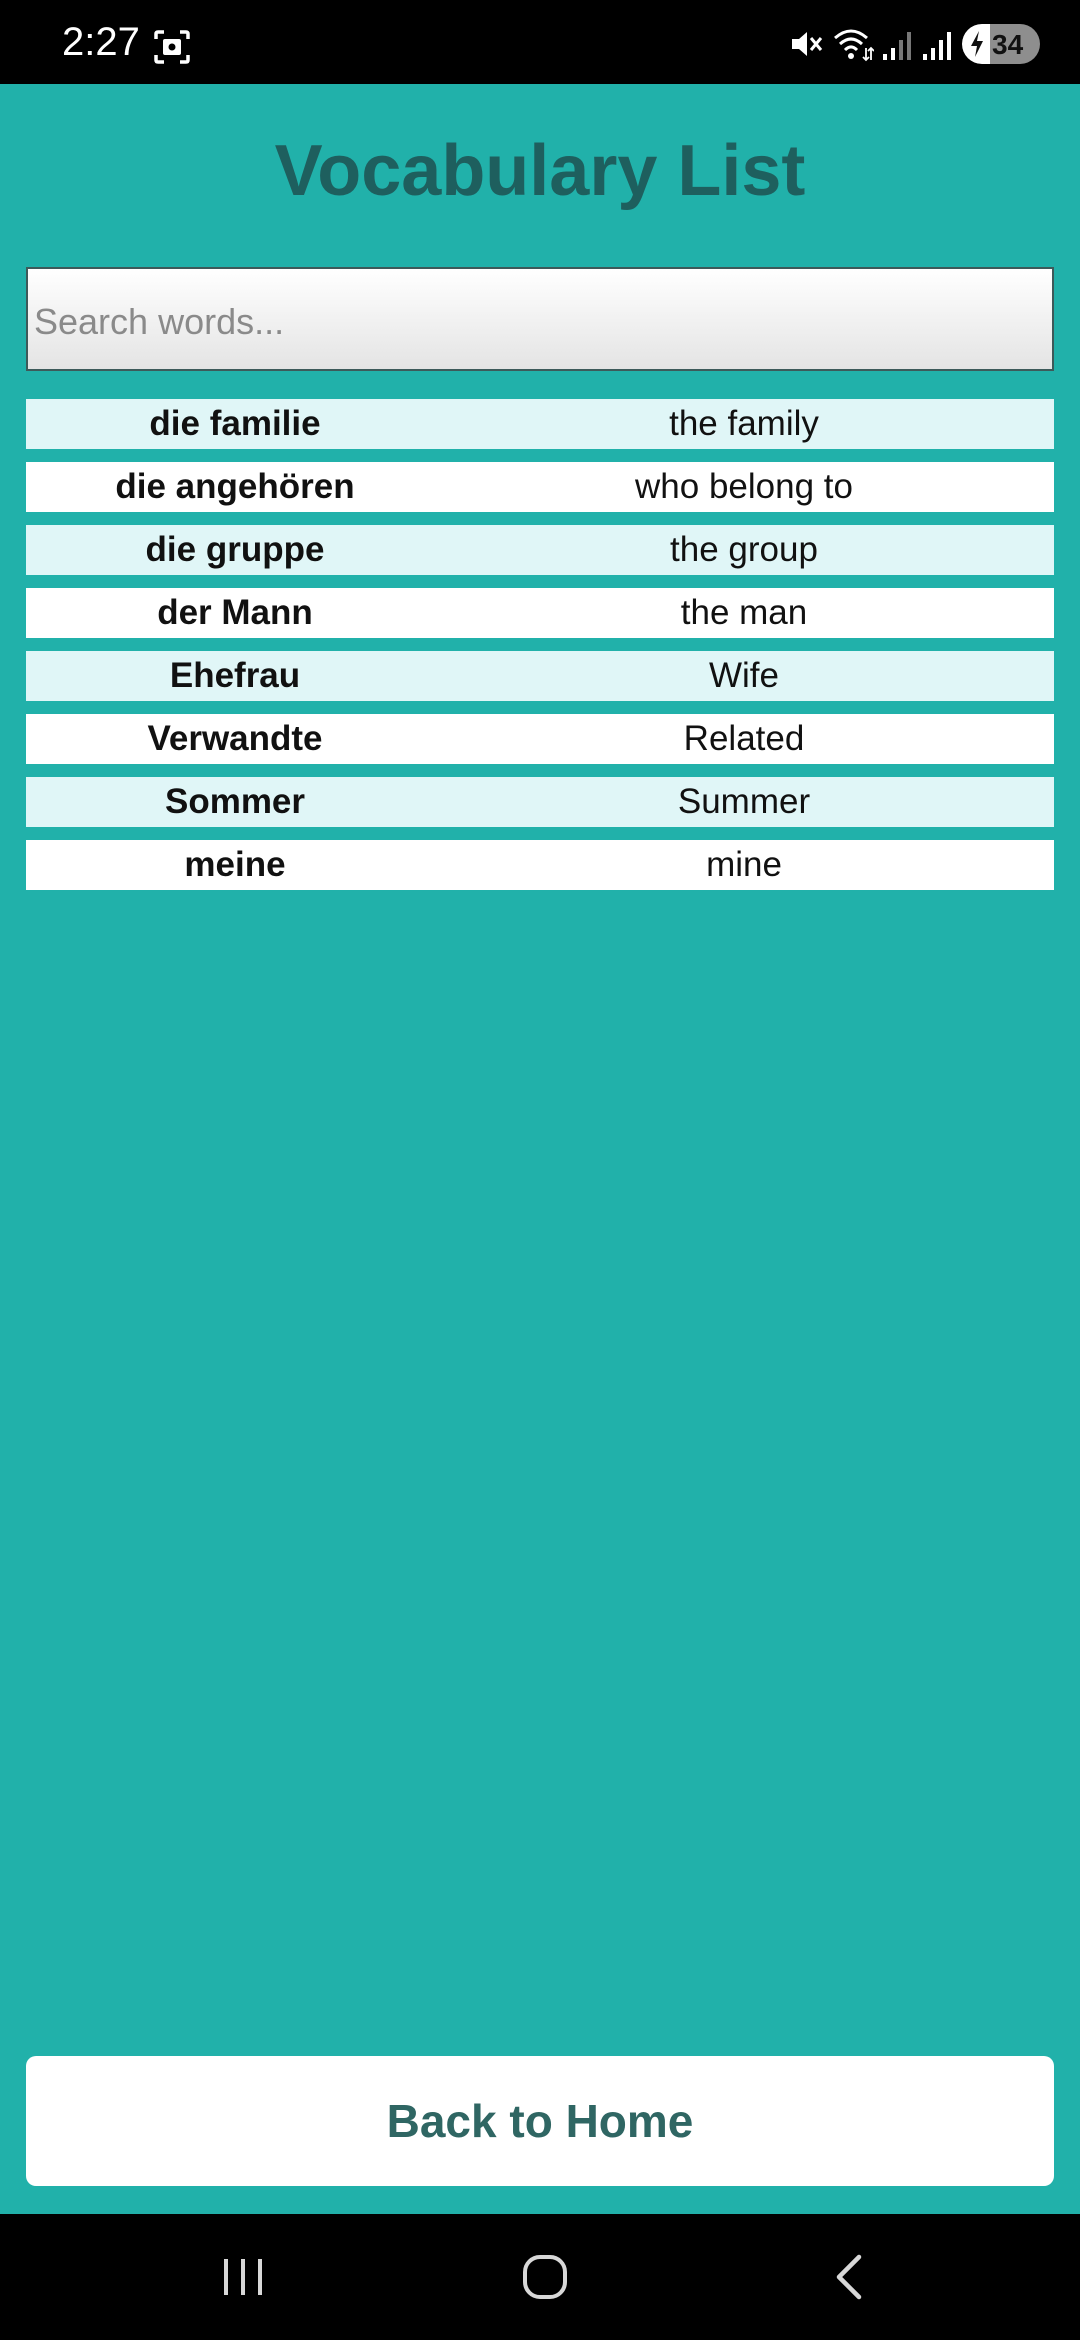 The width and height of the screenshot is (1080, 2340). I want to click on vocab-word: der Mann, so click(235, 612).